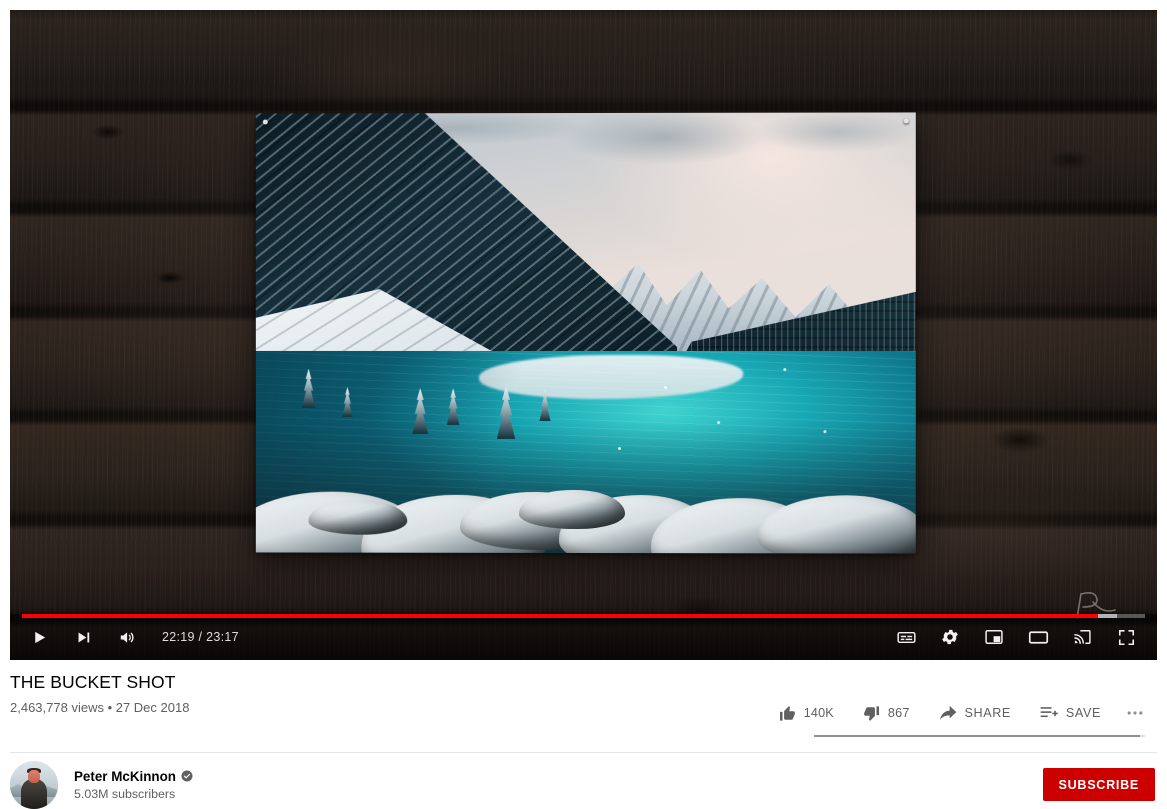 The image size is (1167, 809). What do you see at coordinates (1049, 712) in the screenshot?
I see `save-playlist-icon` at bounding box center [1049, 712].